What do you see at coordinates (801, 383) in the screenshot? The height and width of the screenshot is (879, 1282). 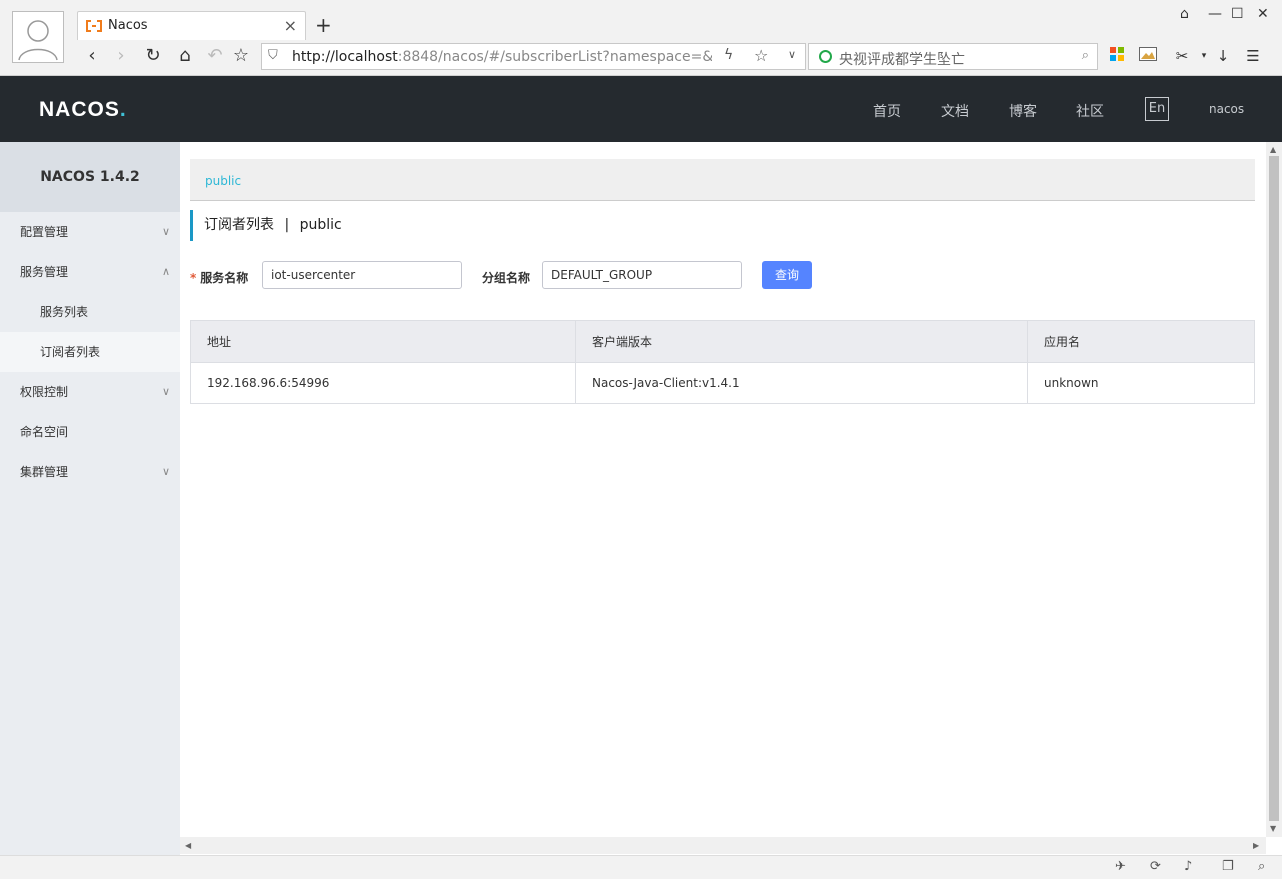 I see `cell-client-version: Nacos-Java-Client:v1.4.1` at bounding box center [801, 383].